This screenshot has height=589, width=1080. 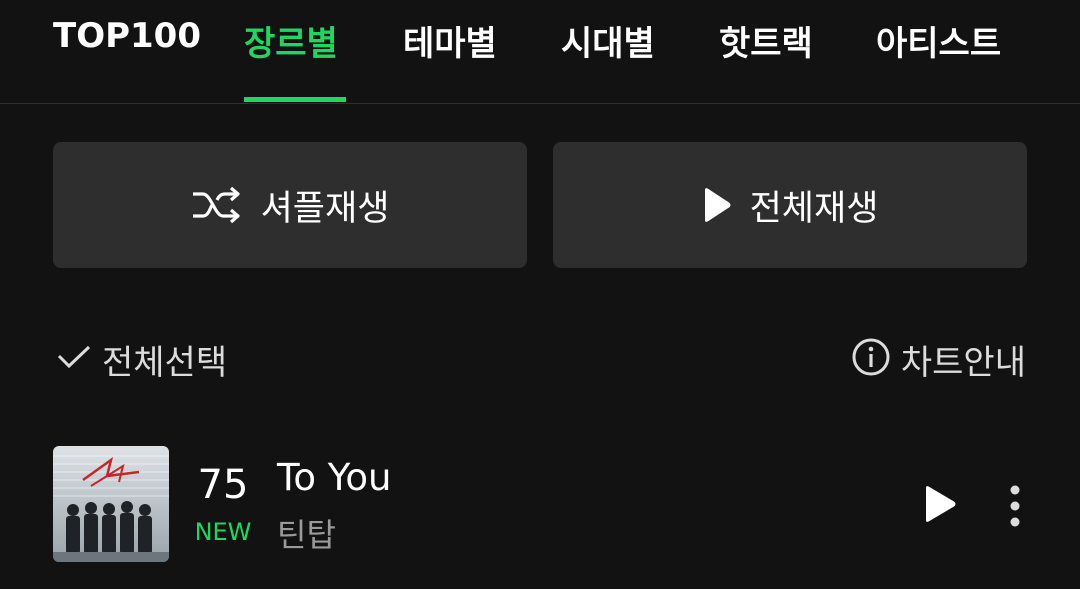 I want to click on track-rank: 75, so click(x=223, y=485).